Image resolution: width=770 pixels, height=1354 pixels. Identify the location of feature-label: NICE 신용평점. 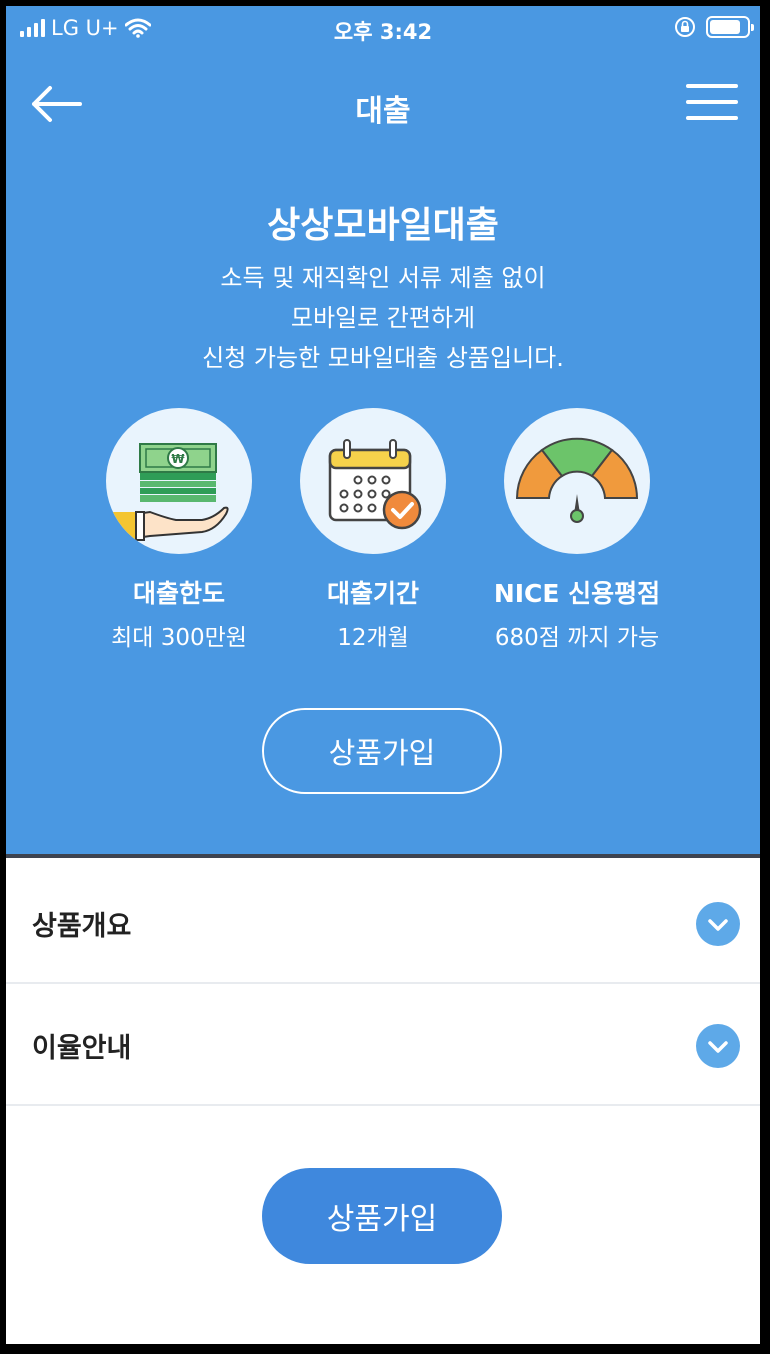
(577, 593).